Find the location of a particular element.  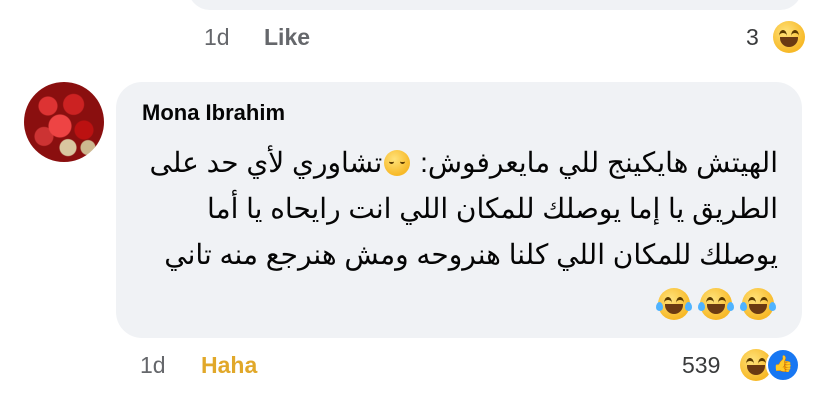

like-button: Like is located at coordinates (287, 37).